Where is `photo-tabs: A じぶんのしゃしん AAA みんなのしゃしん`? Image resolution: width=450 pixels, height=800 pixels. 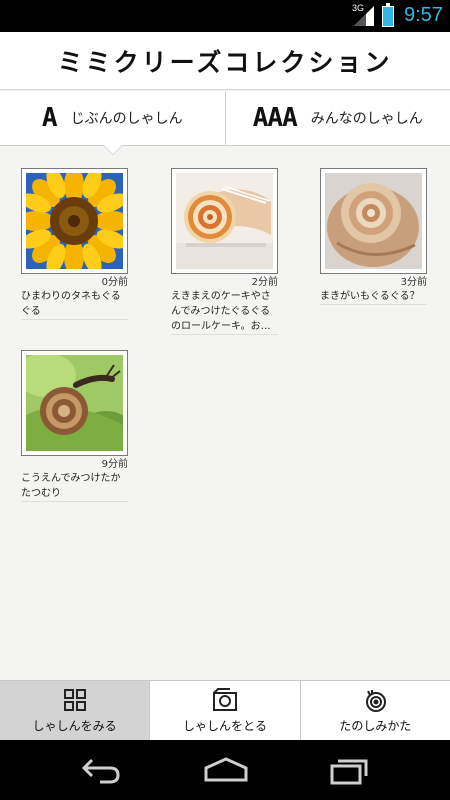 photo-tabs: A じぶんのしゃしん AAA みんなのしゃしん is located at coordinates (225, 118).